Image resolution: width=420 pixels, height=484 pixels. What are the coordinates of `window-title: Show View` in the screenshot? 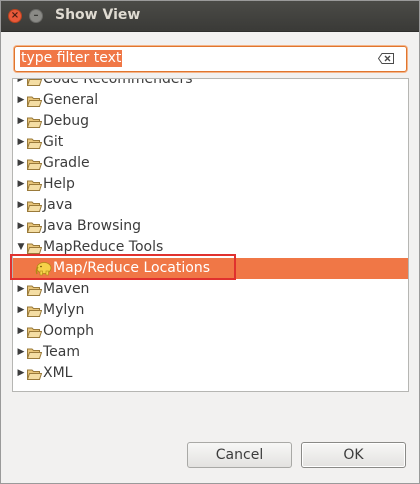 It's located at (98, 15).